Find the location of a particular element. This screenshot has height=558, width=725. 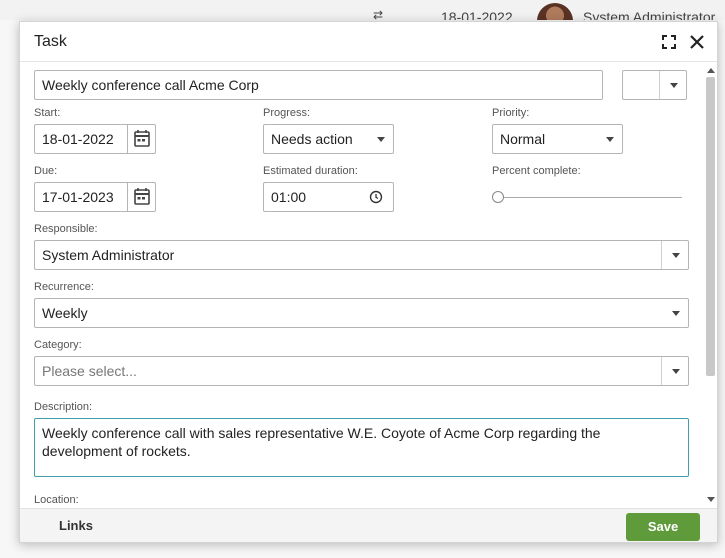

dialog-footer: Links Save is located at coordinates (368, 525).